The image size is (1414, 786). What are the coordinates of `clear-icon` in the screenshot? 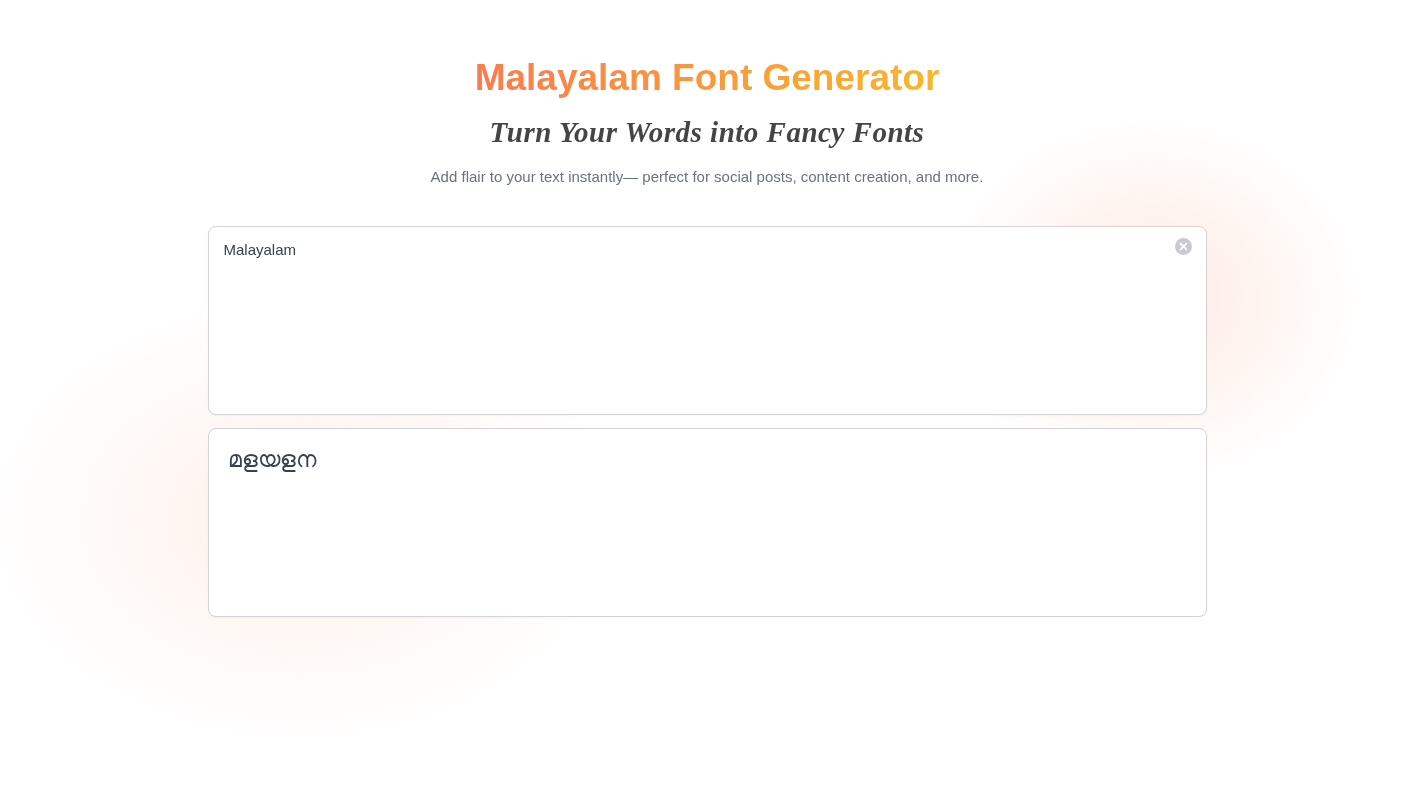 It's located at (1183, 246).